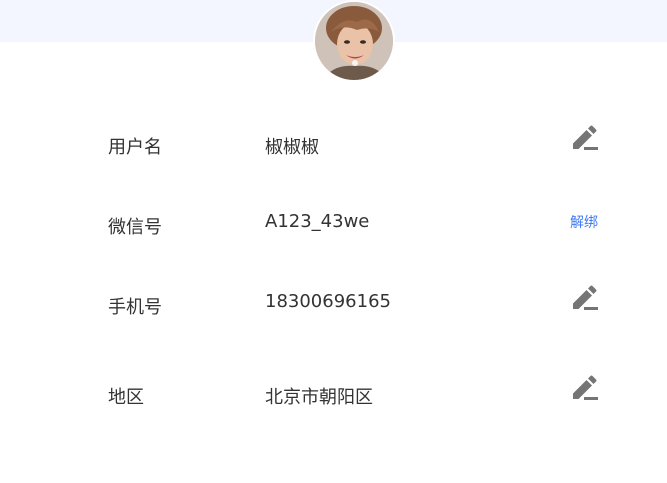 This screenshot has width=667, height=483. I want to click on region-label: 地区, so click(126, 397).